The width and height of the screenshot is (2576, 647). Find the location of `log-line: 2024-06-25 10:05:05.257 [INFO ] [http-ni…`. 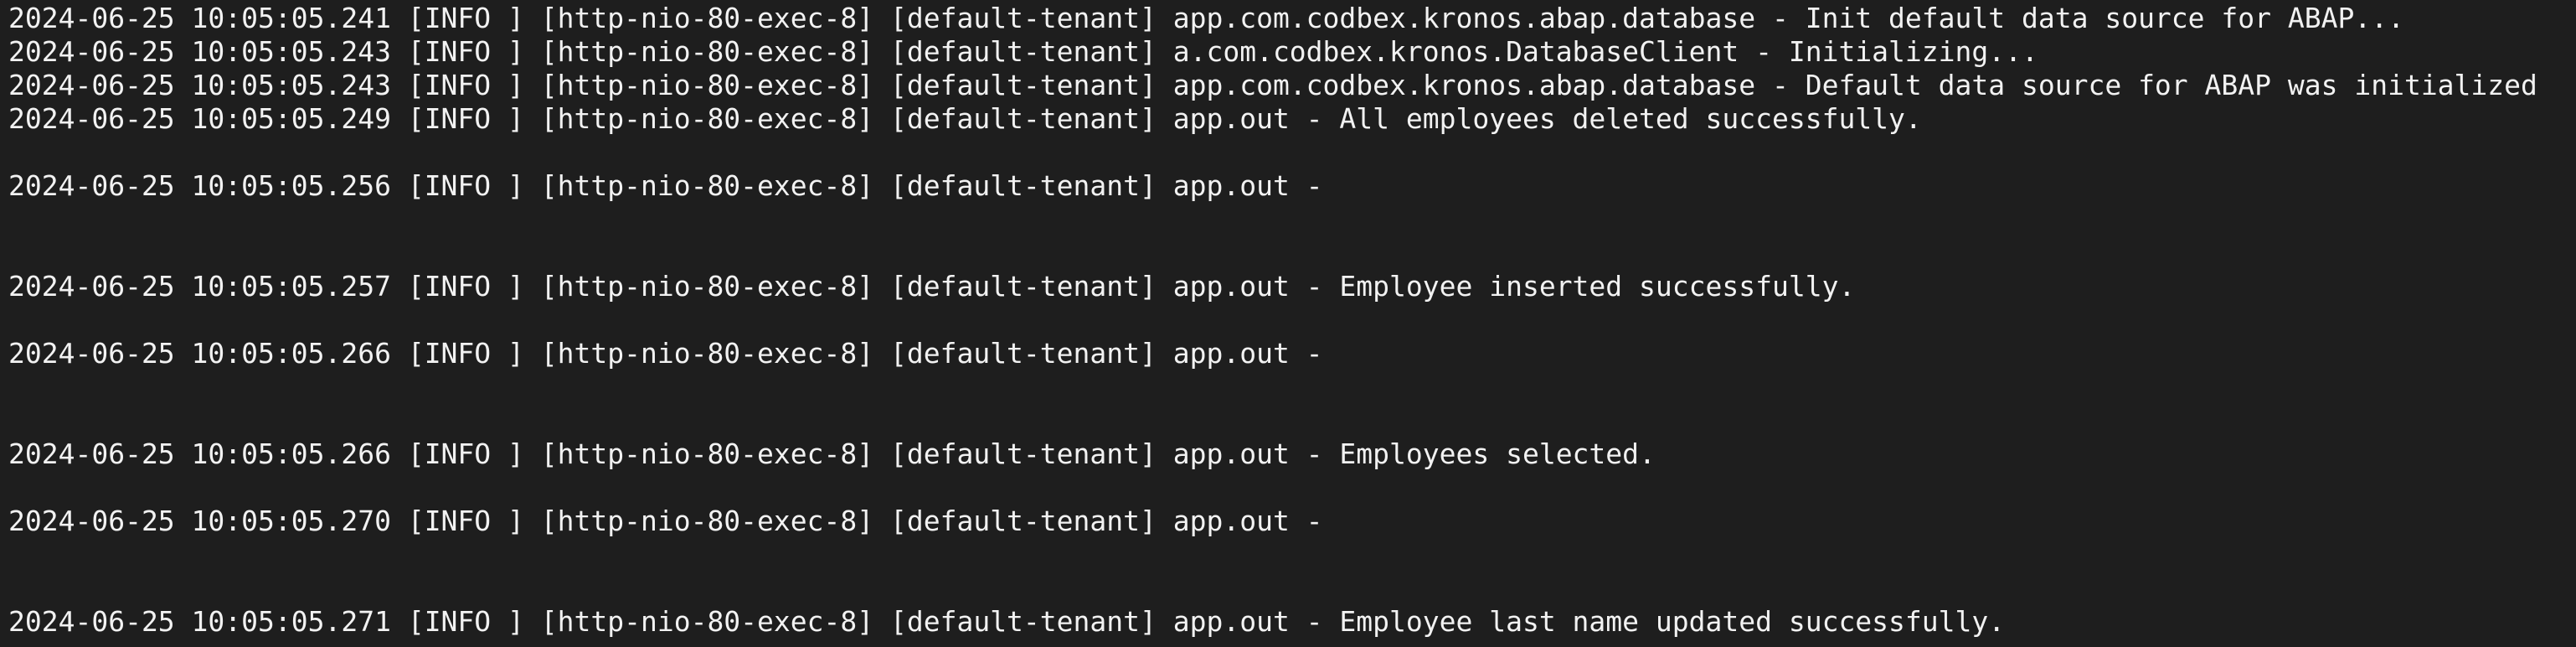

log-line: 2024-06-25 10:05:05.257 [INFO ] [http-ni… is located at coordinates (932, 286).